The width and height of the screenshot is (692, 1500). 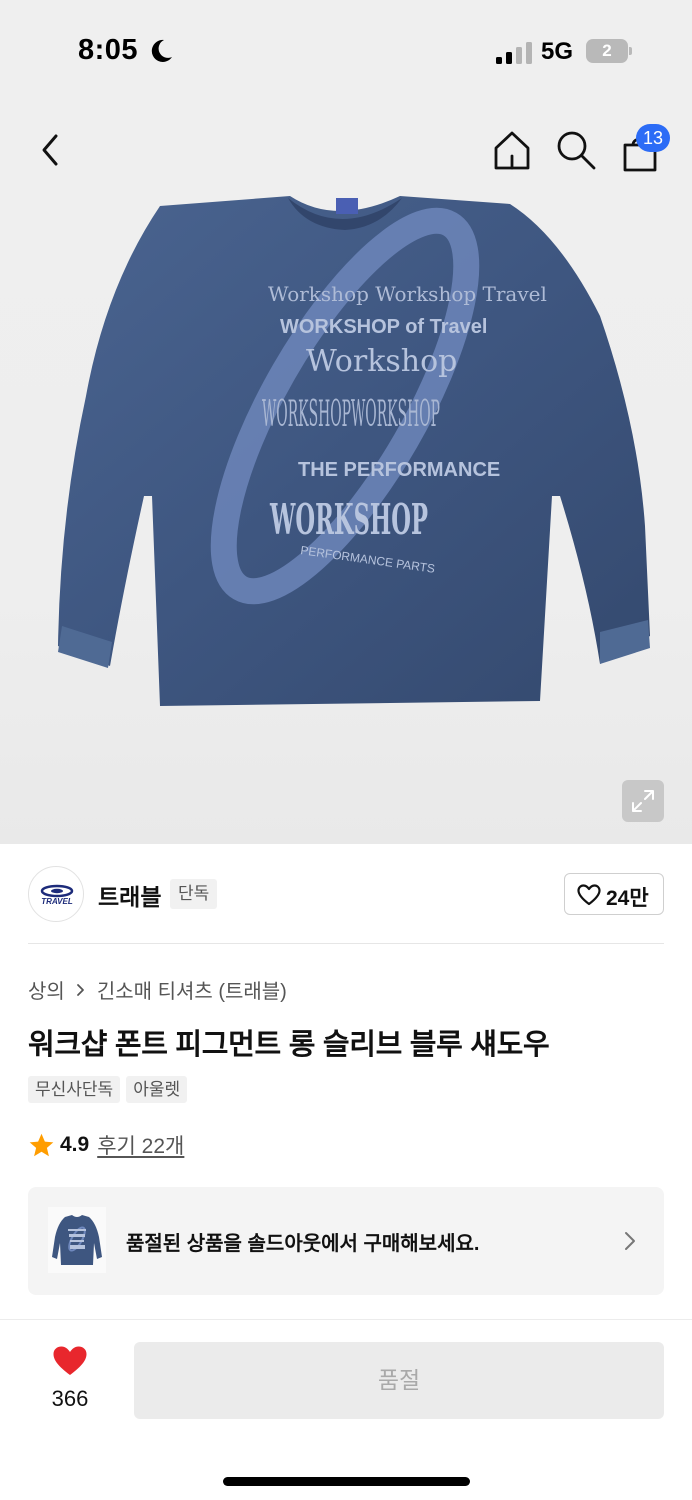 What do you see at coordinates (346, 894) in the screenshot?
I see `brand-row: TRAVEL 트래블 단독 24만` at bounding box center [346, 894].